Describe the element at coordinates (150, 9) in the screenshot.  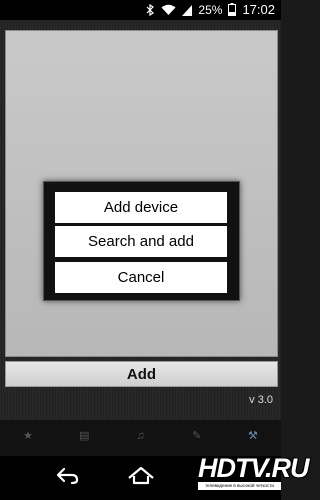
I see `bluetooth-icon` at that location.